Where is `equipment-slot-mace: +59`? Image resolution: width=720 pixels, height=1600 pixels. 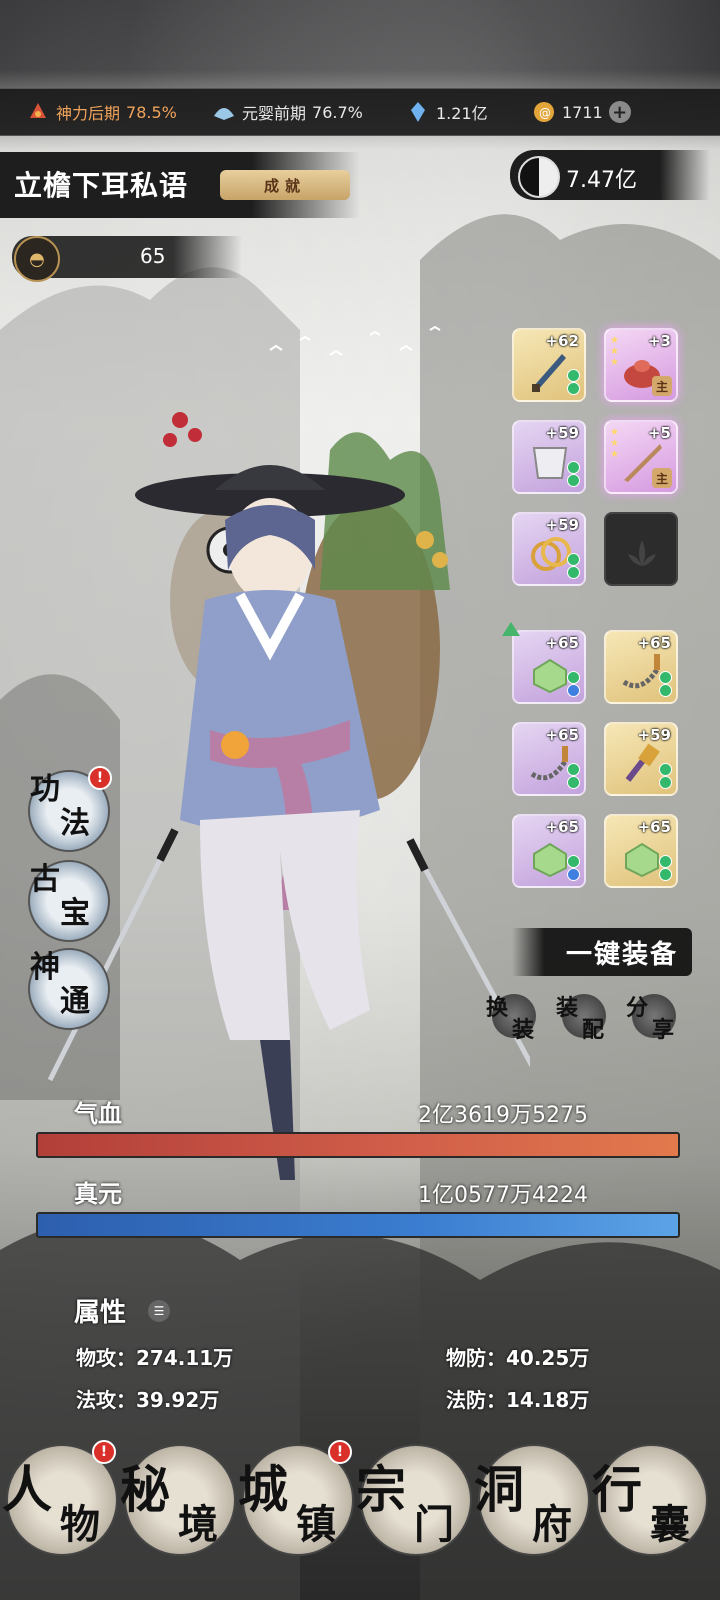 equipment-slot-mace: +59 is located at coordinates (641, 759).